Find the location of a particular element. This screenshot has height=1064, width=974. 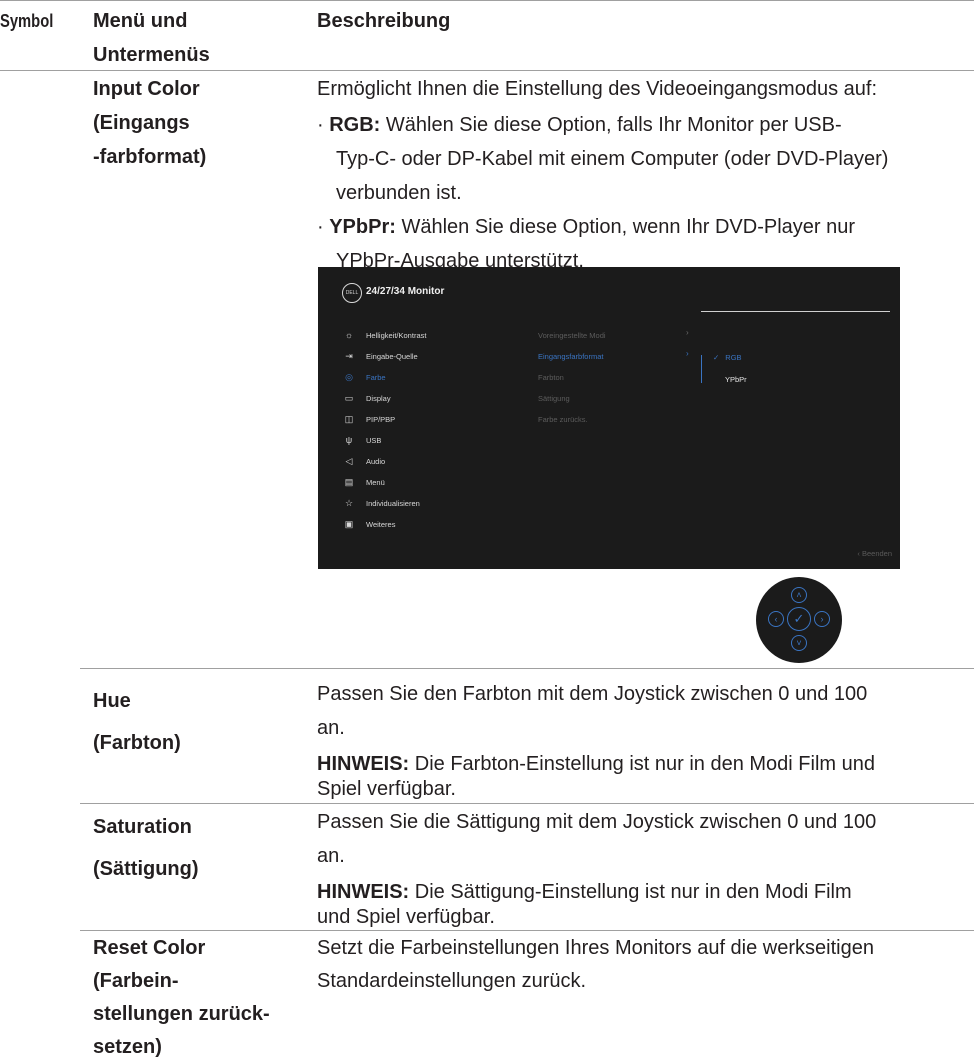

osd-exit-label: Beenden is located at coordinates (876, 553).